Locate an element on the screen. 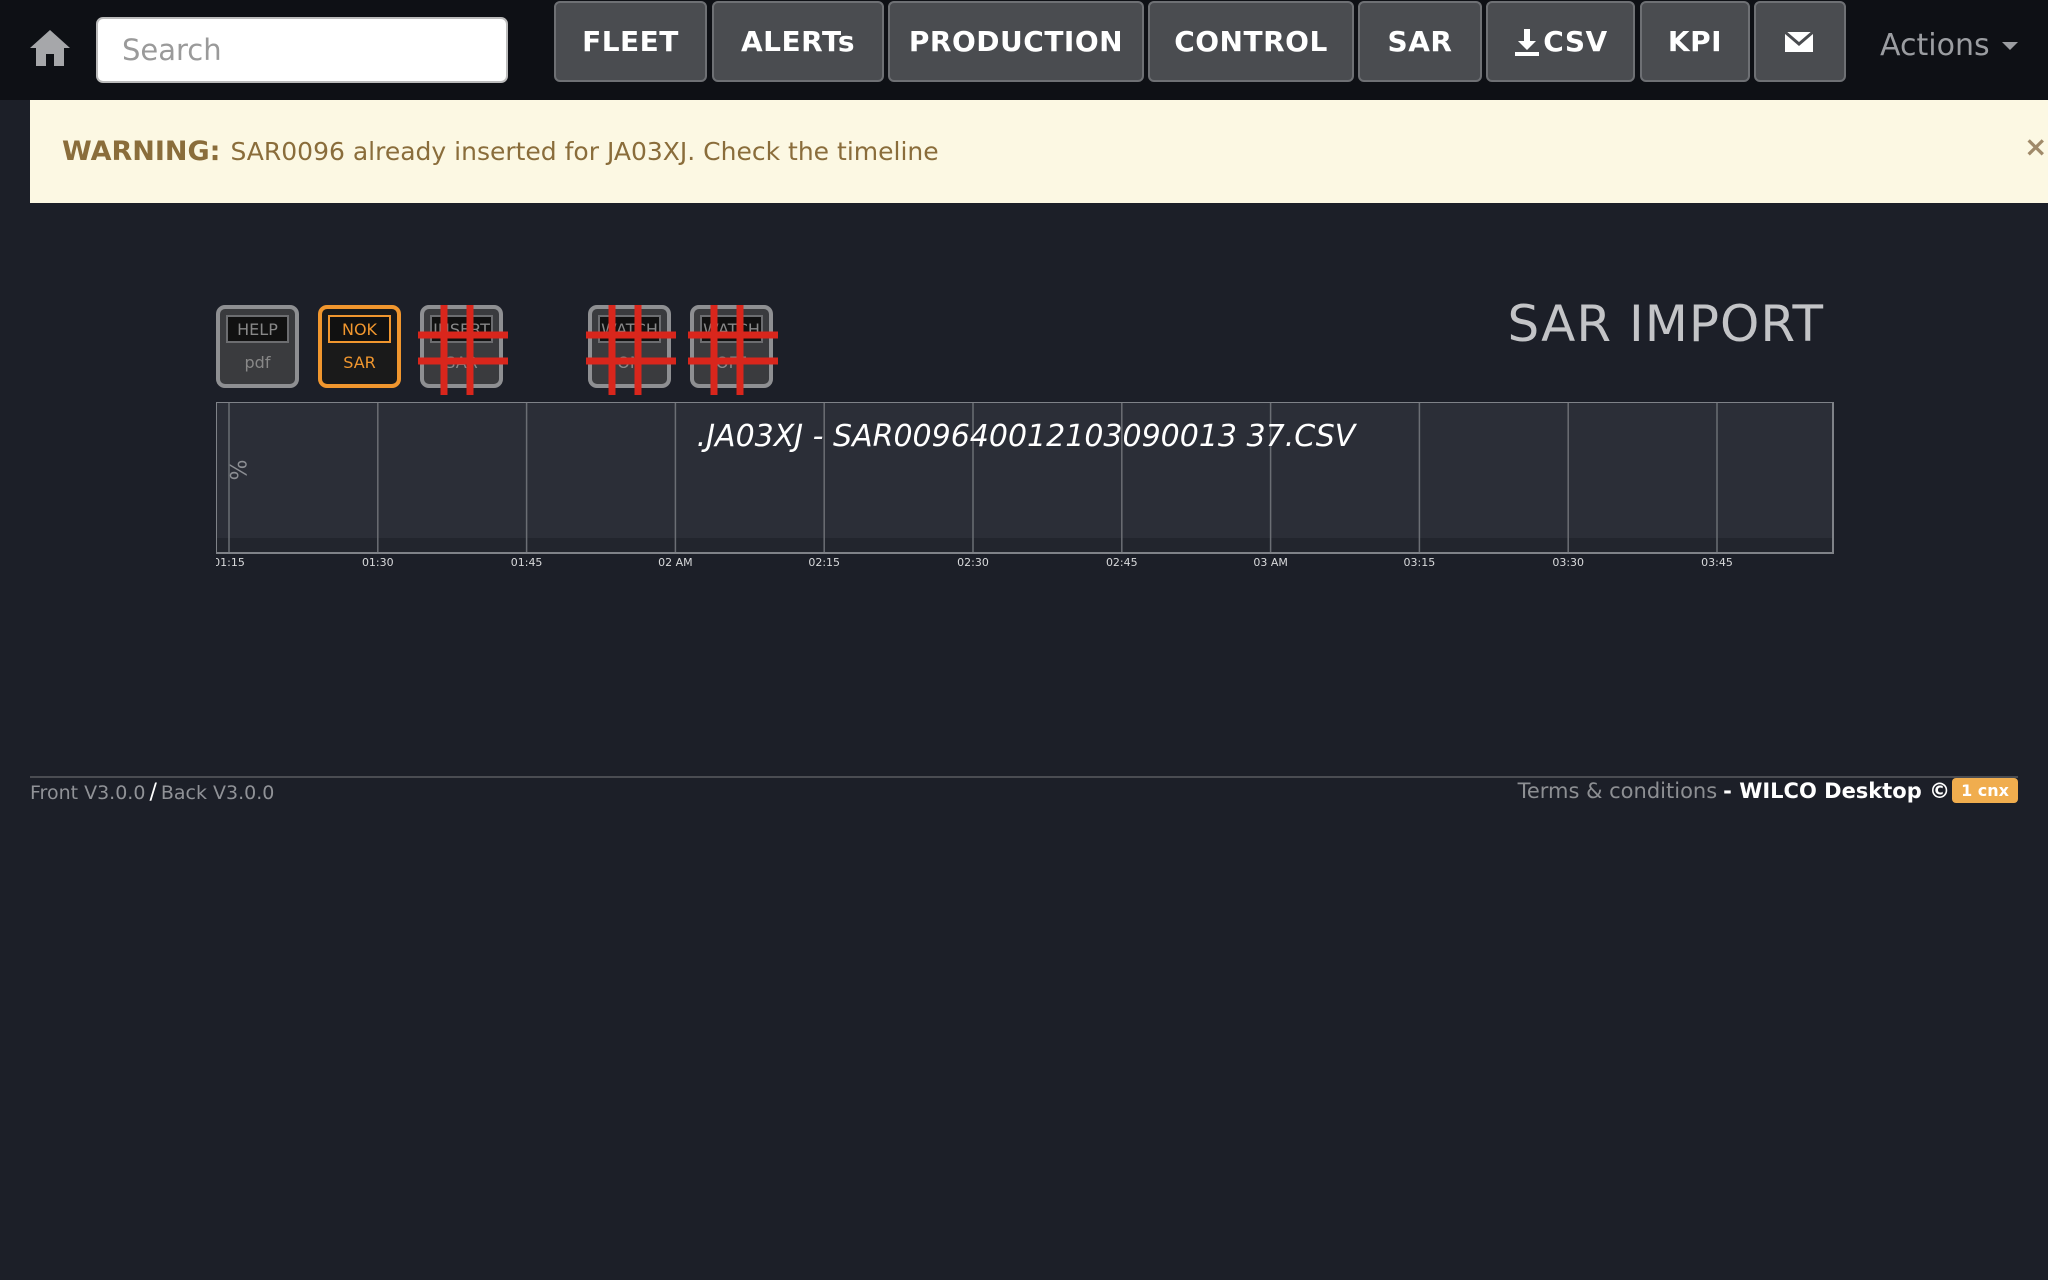 Image resolution: width=2048 pixels, height=1280 pixels. envelope-icon is located at coordinates (1799, 41).